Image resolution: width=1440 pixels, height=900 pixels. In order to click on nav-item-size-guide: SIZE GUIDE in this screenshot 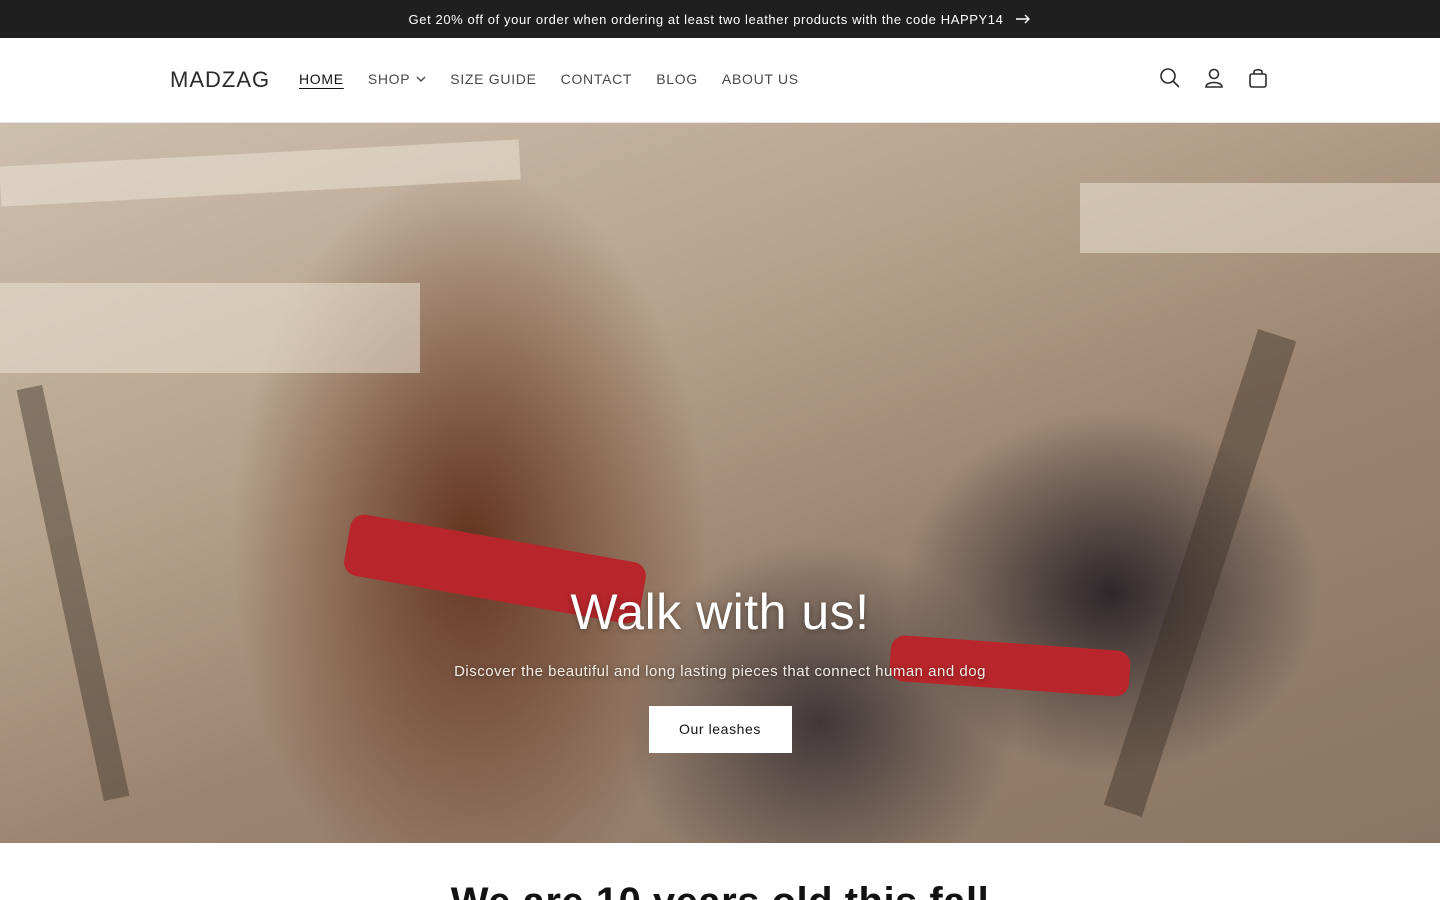, I will do `click(493, 79)`.